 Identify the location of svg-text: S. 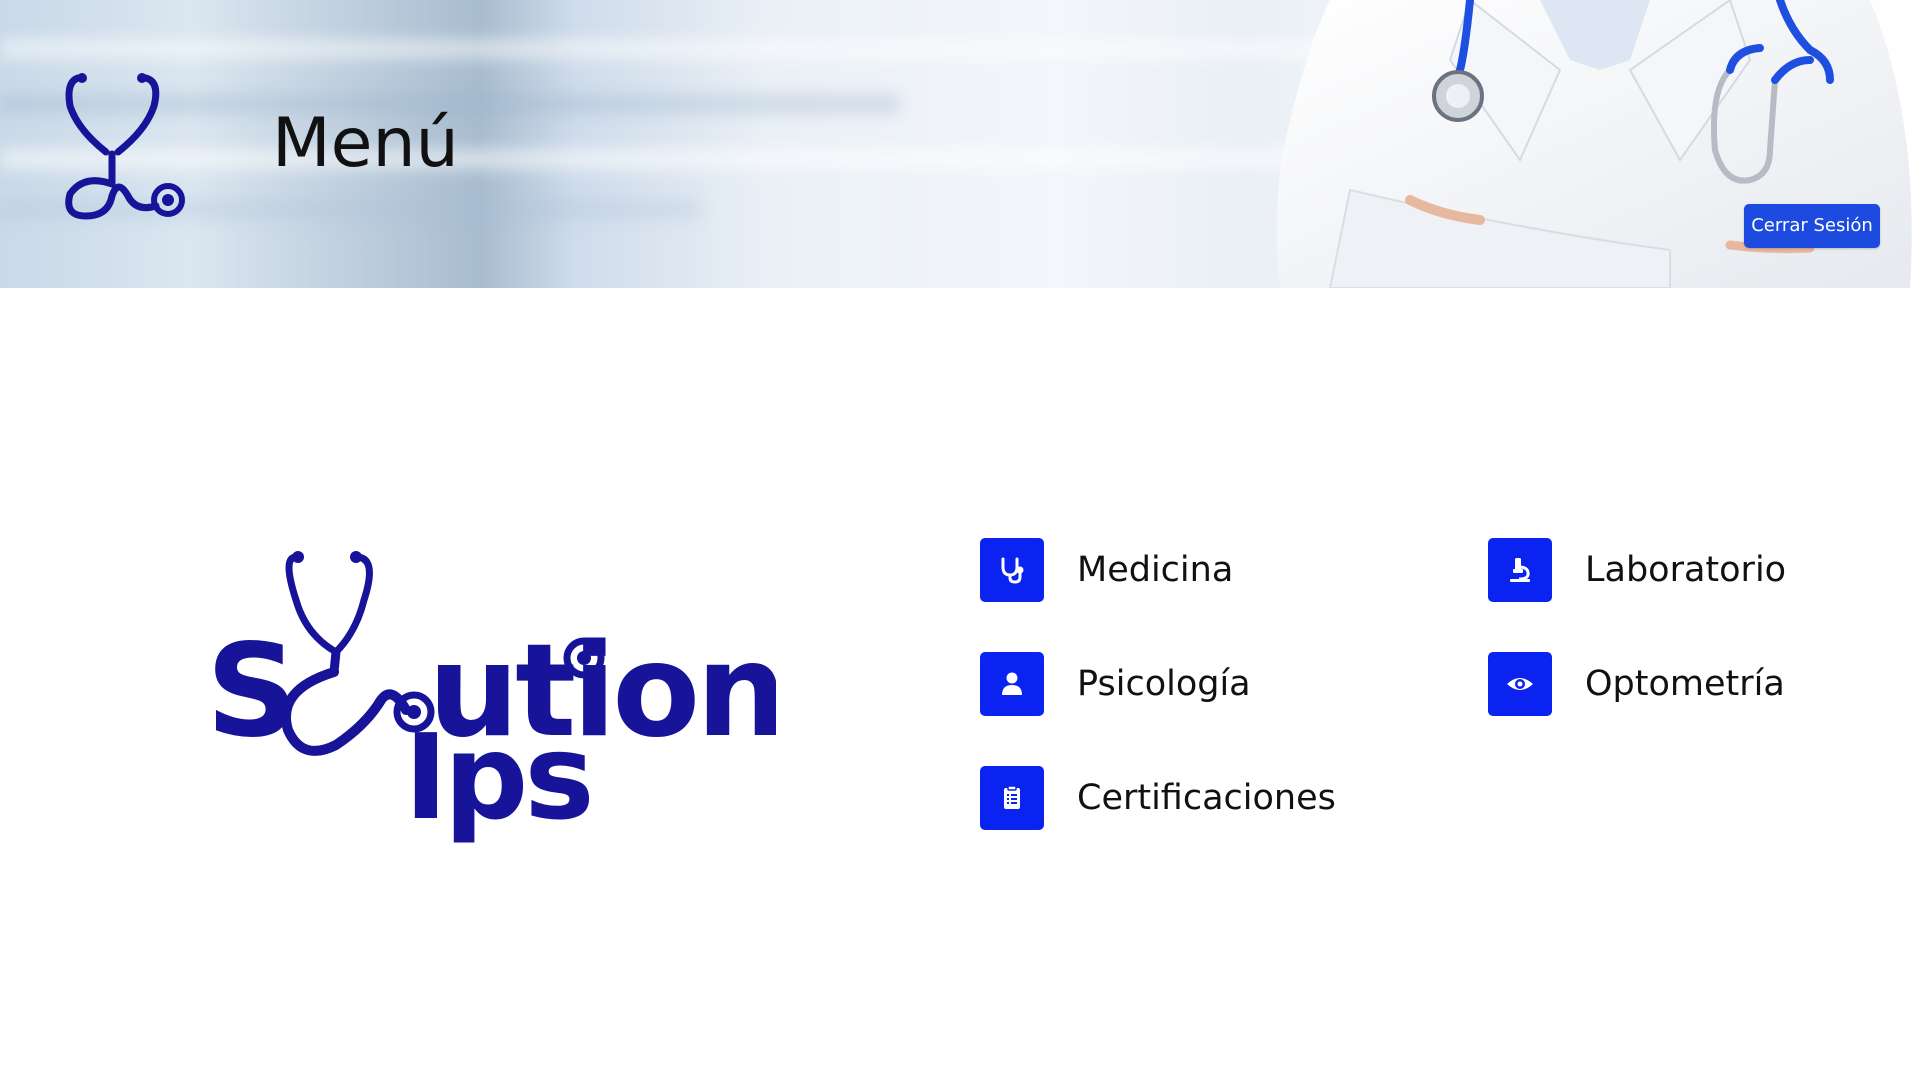
(250, 691).